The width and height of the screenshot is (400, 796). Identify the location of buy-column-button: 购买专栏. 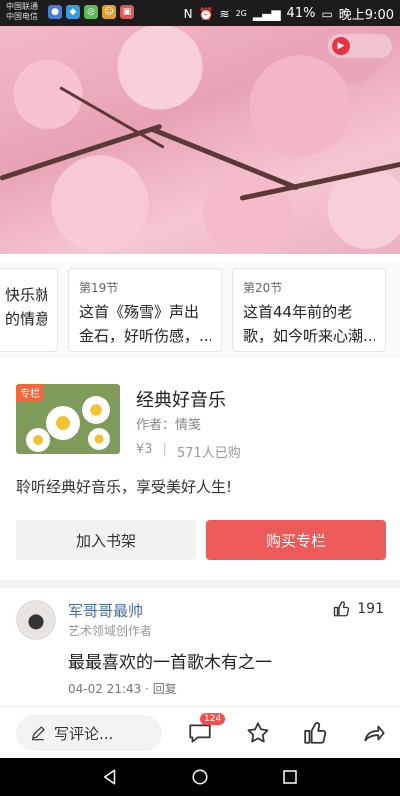
(296, 540).